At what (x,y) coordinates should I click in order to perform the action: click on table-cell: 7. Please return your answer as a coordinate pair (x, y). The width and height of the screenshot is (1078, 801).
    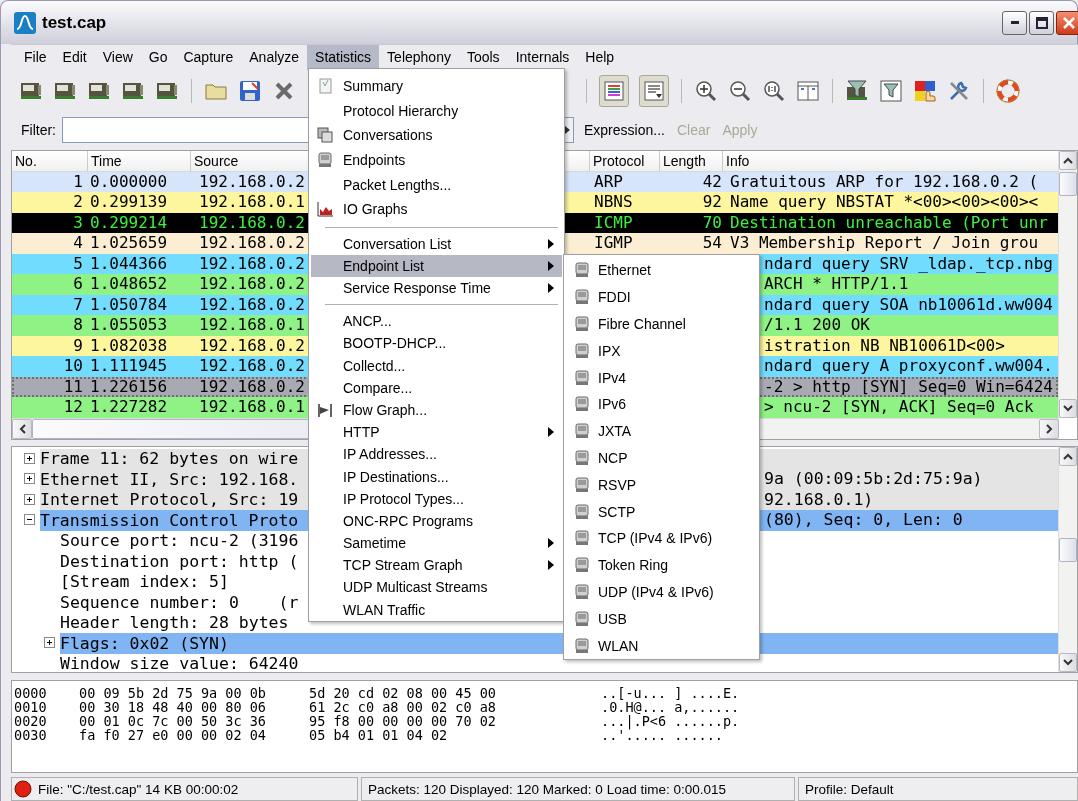
    Looking at the image, I should click on (78, 304).